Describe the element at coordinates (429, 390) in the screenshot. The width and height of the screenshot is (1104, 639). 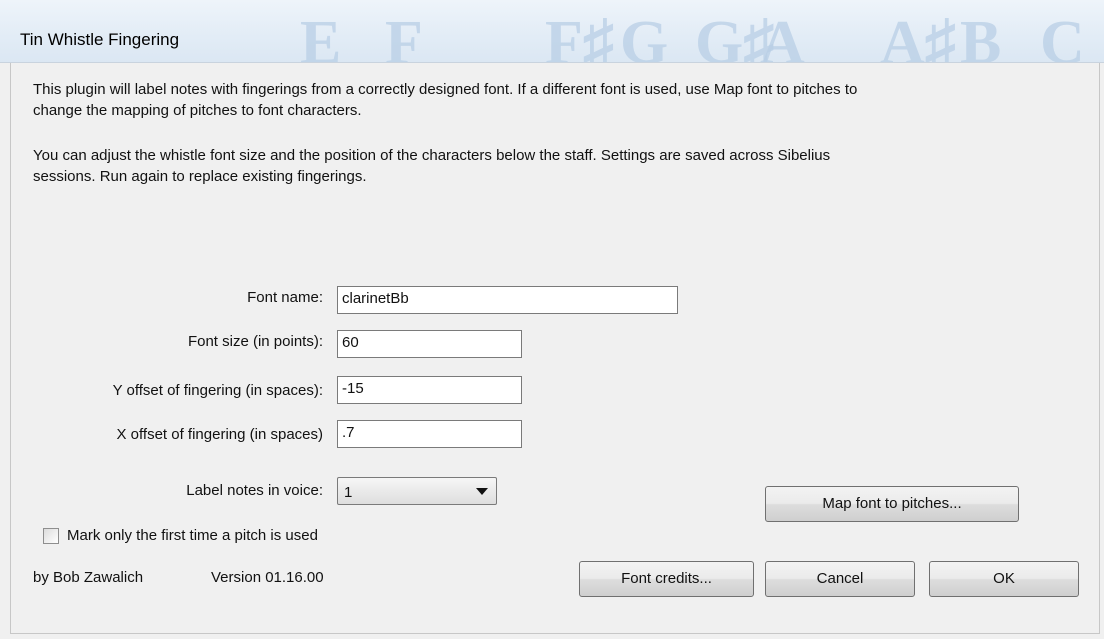
I see `y-offset-field: -15` at that location.